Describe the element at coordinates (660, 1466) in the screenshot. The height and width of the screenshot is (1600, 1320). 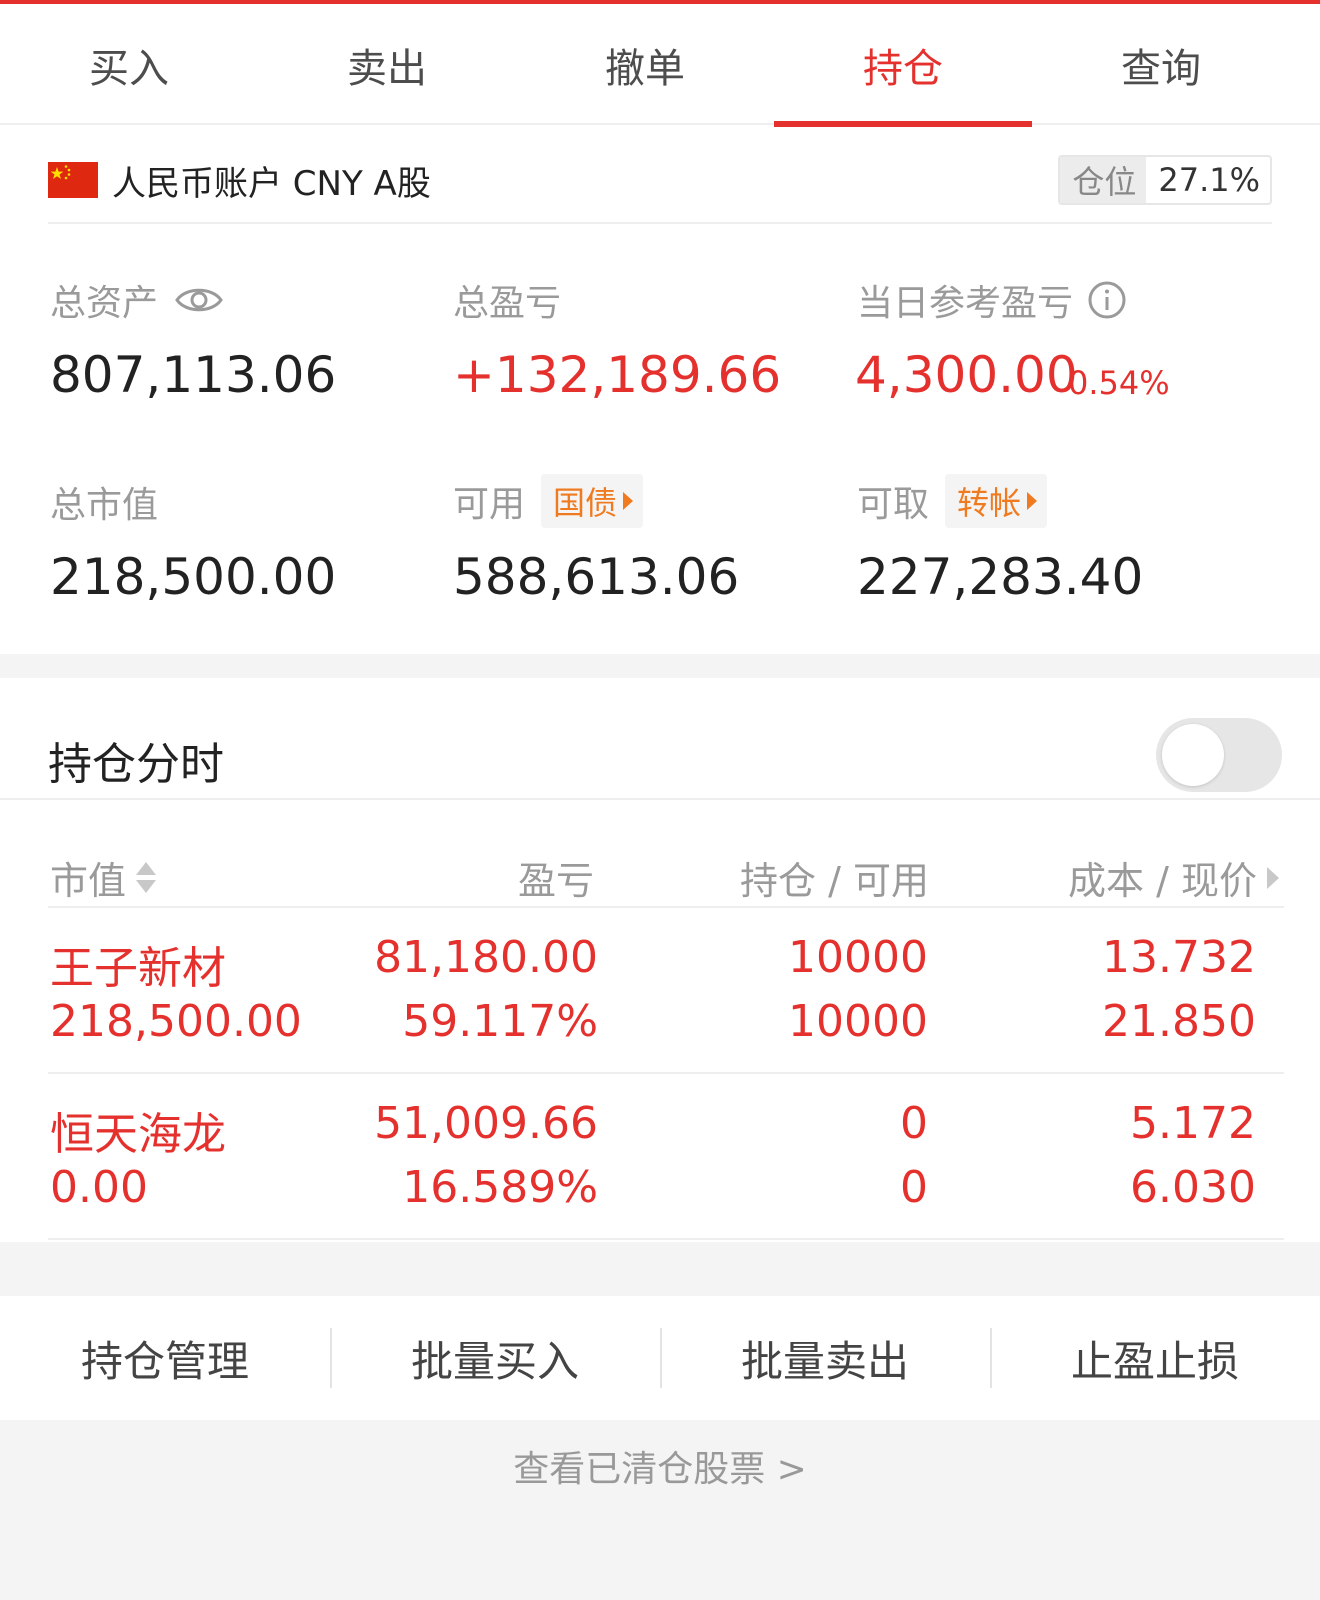
I see `view-cleared-stocks-link: 查看已清仓股票 >` at that location.